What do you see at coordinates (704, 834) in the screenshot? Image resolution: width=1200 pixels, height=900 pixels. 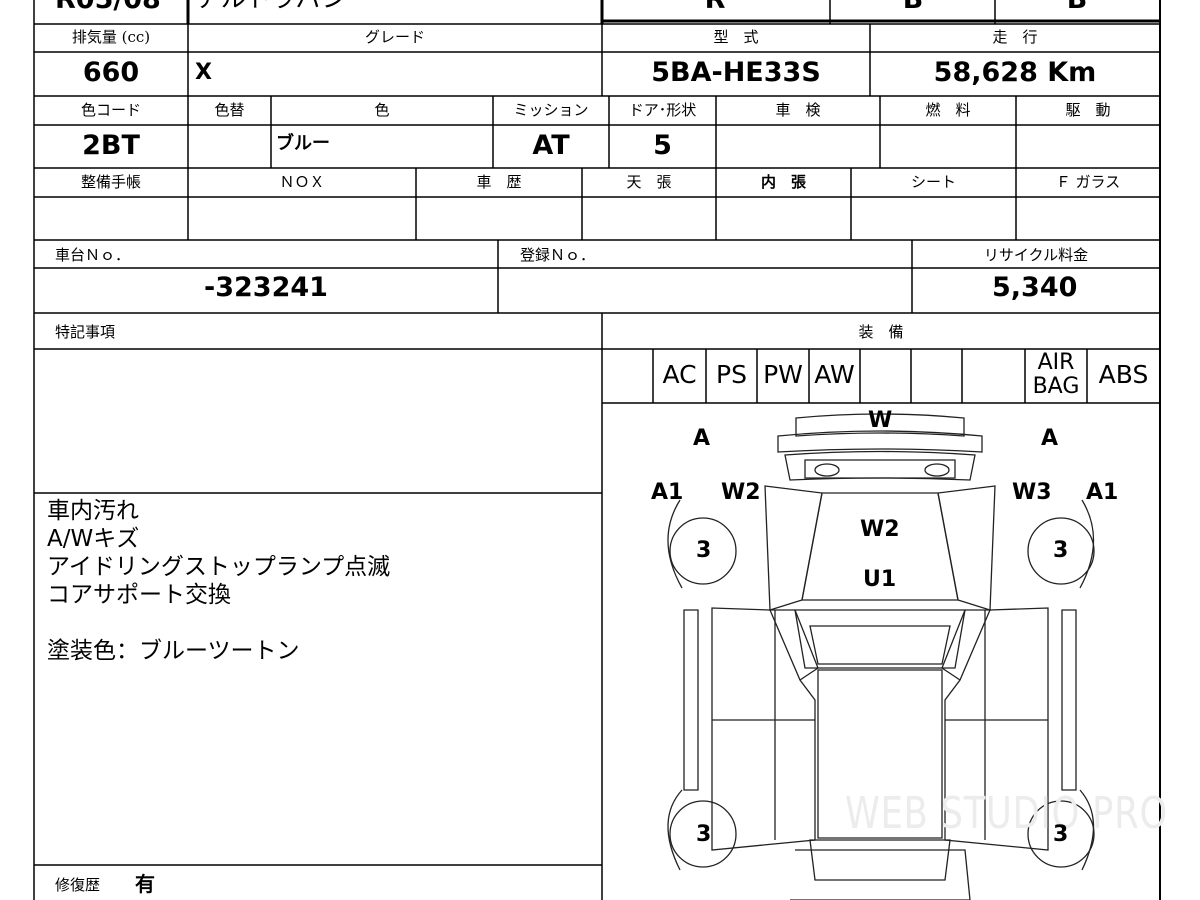 I see `tire-rear-left: 3` at bounding box center [704, 834].